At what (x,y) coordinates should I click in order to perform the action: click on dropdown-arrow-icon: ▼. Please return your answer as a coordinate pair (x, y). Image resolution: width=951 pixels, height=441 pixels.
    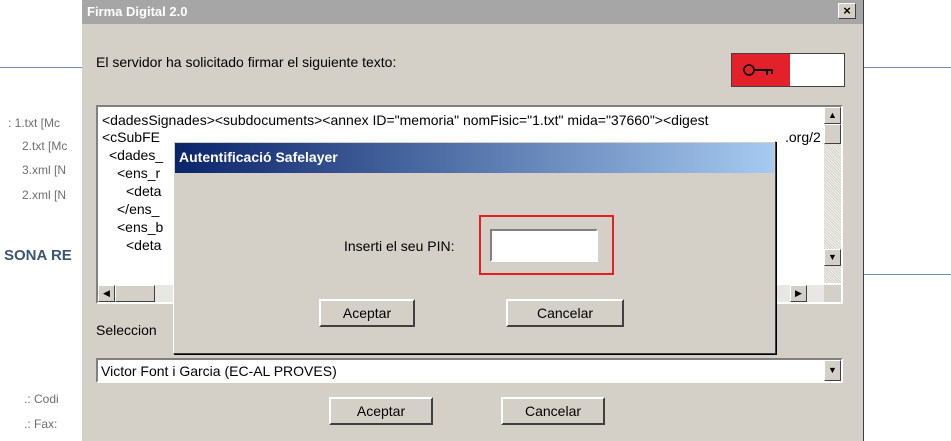
    Looking at the image, I should click on (832, 370).